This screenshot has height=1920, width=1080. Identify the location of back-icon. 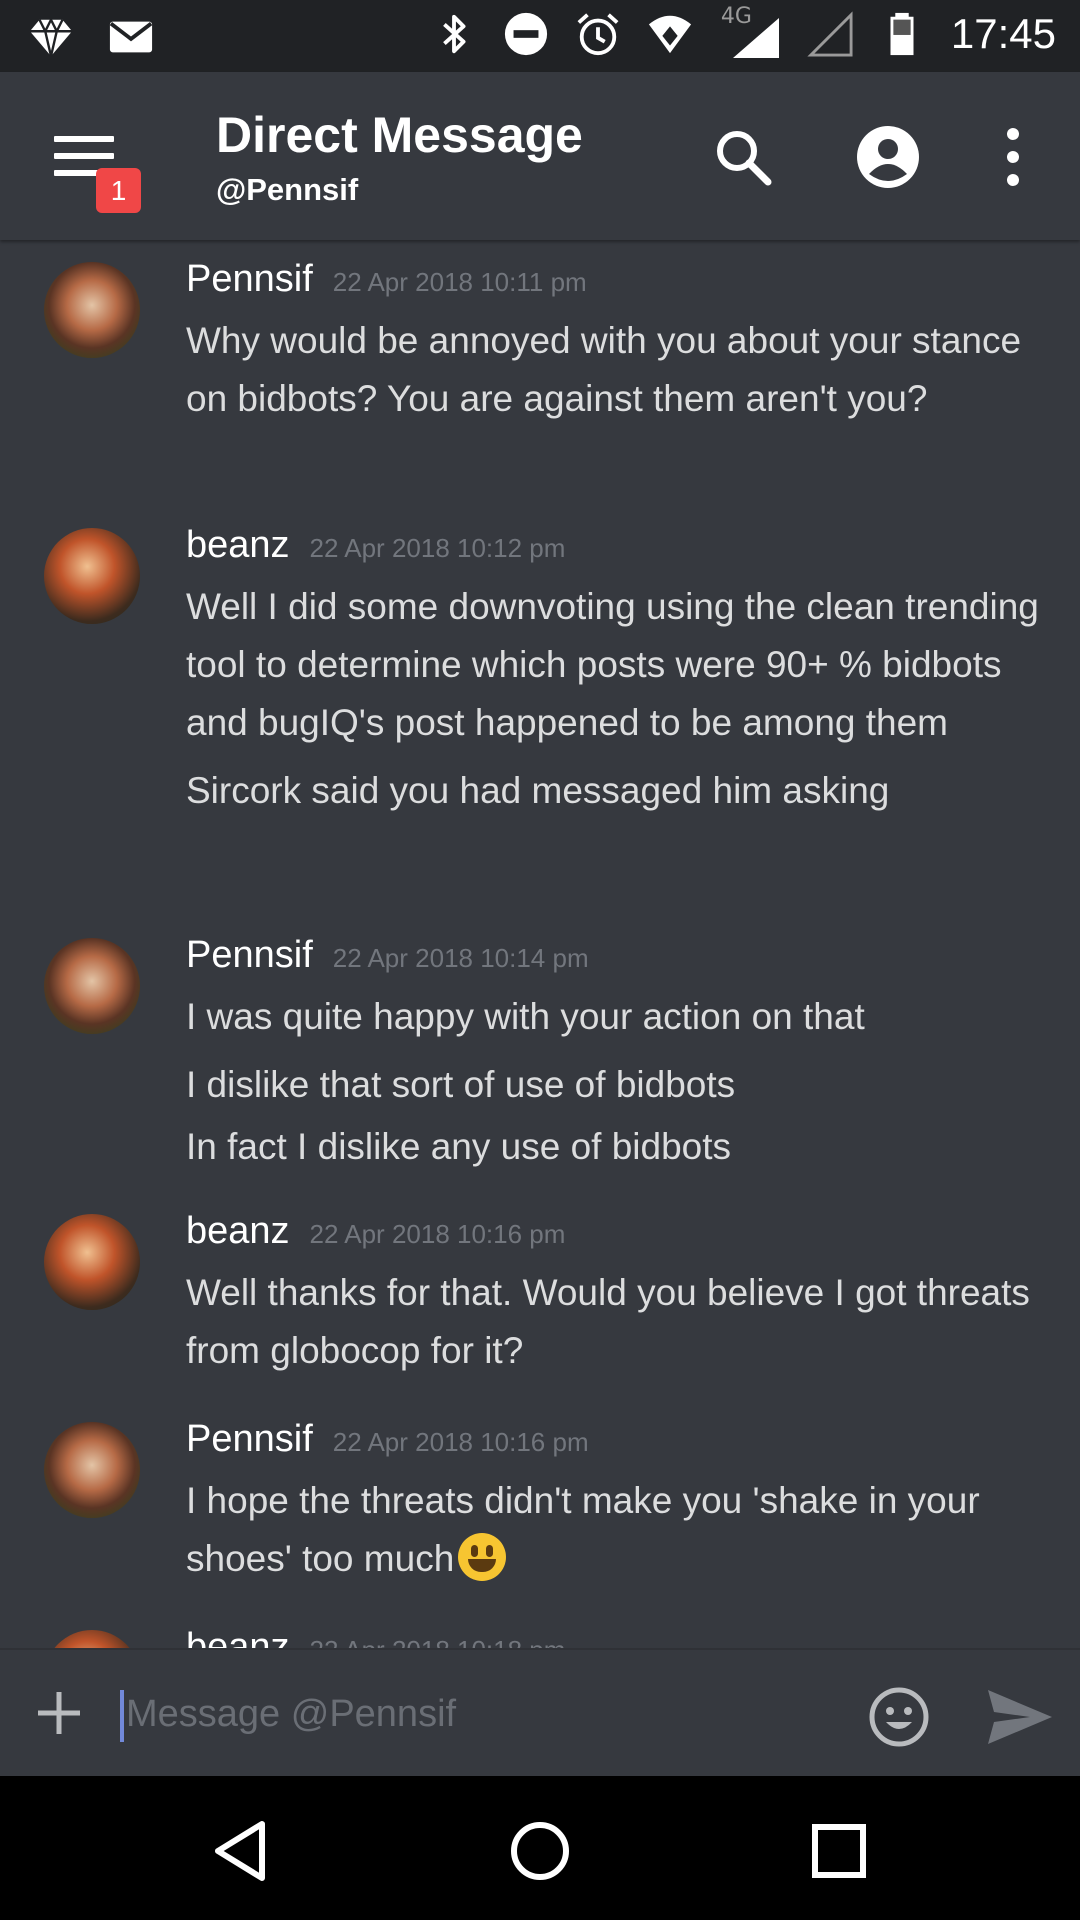
(243, 1851).